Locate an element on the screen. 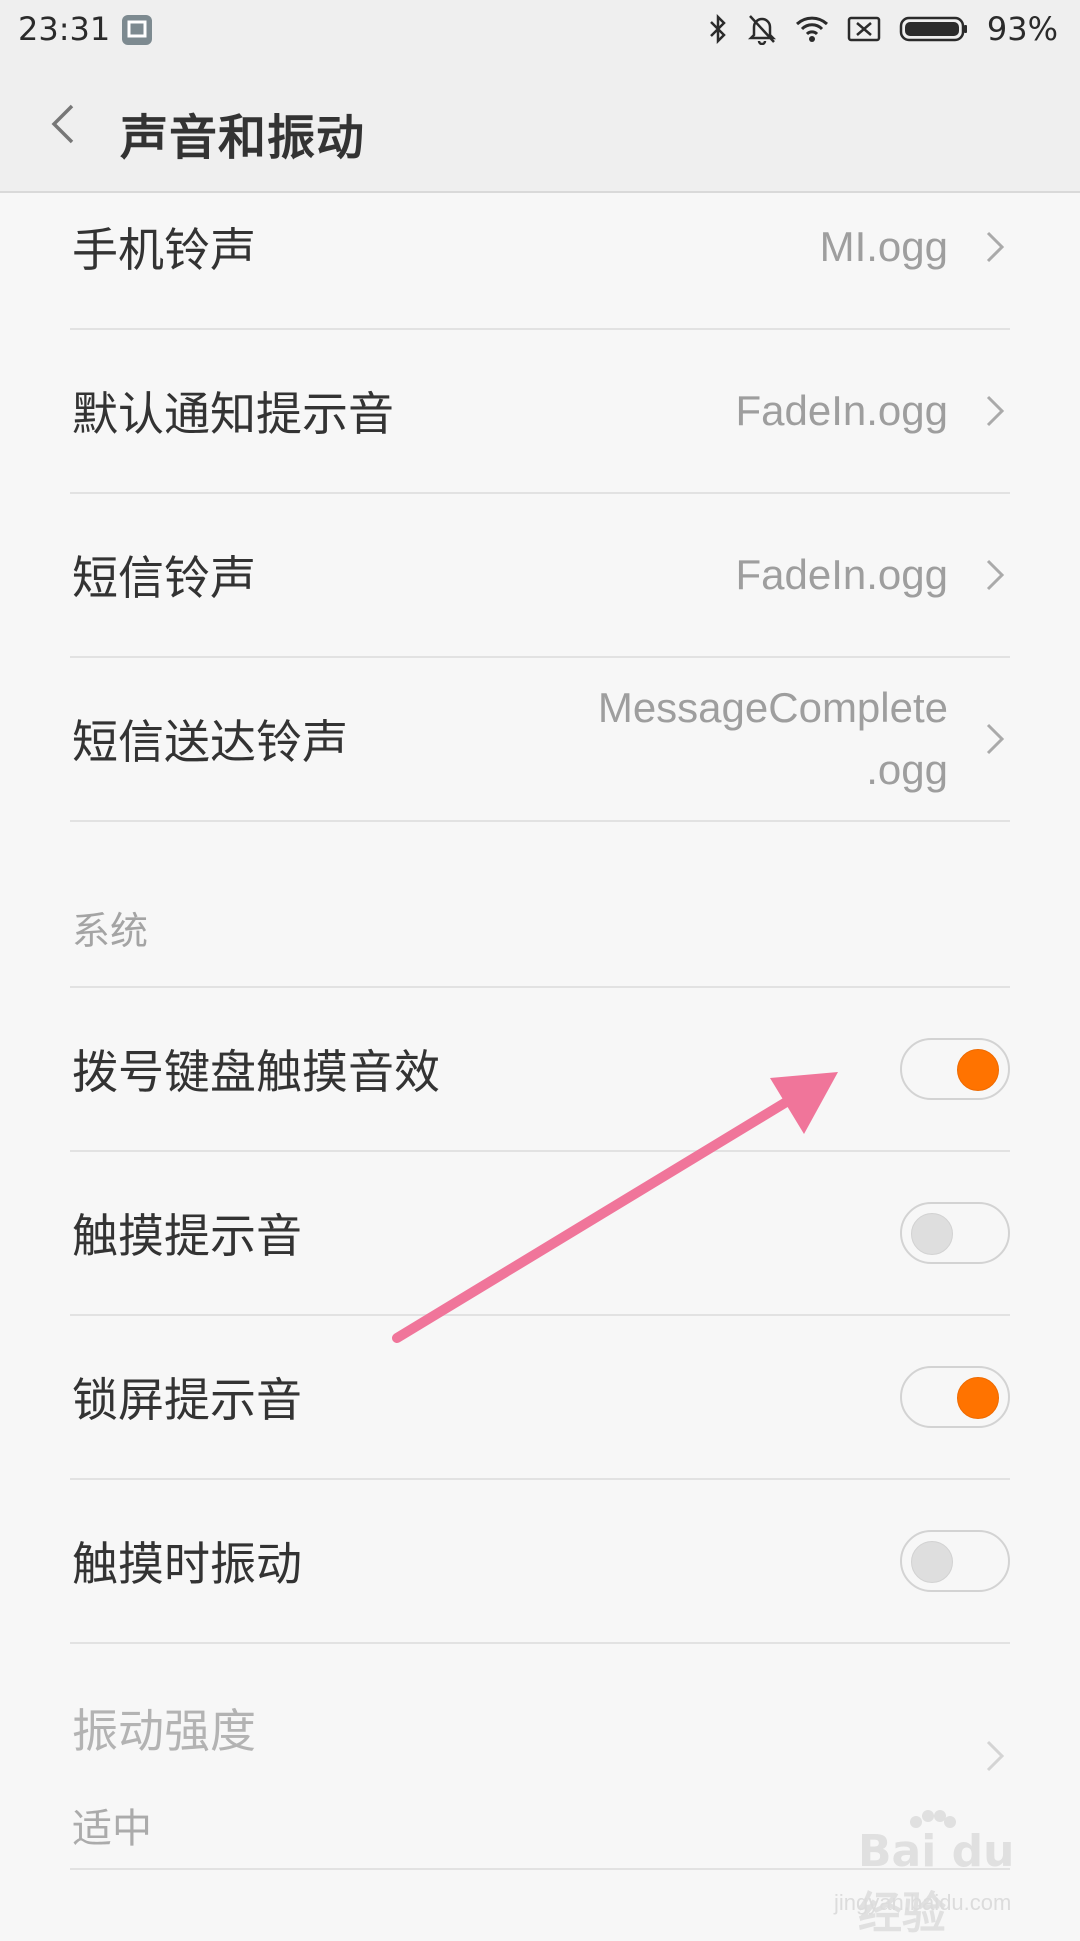 Image resolution: width=1080 pixels, height=1941 pixels. row-value: MessageComplete .ogg is located at coordinates (773, 739).